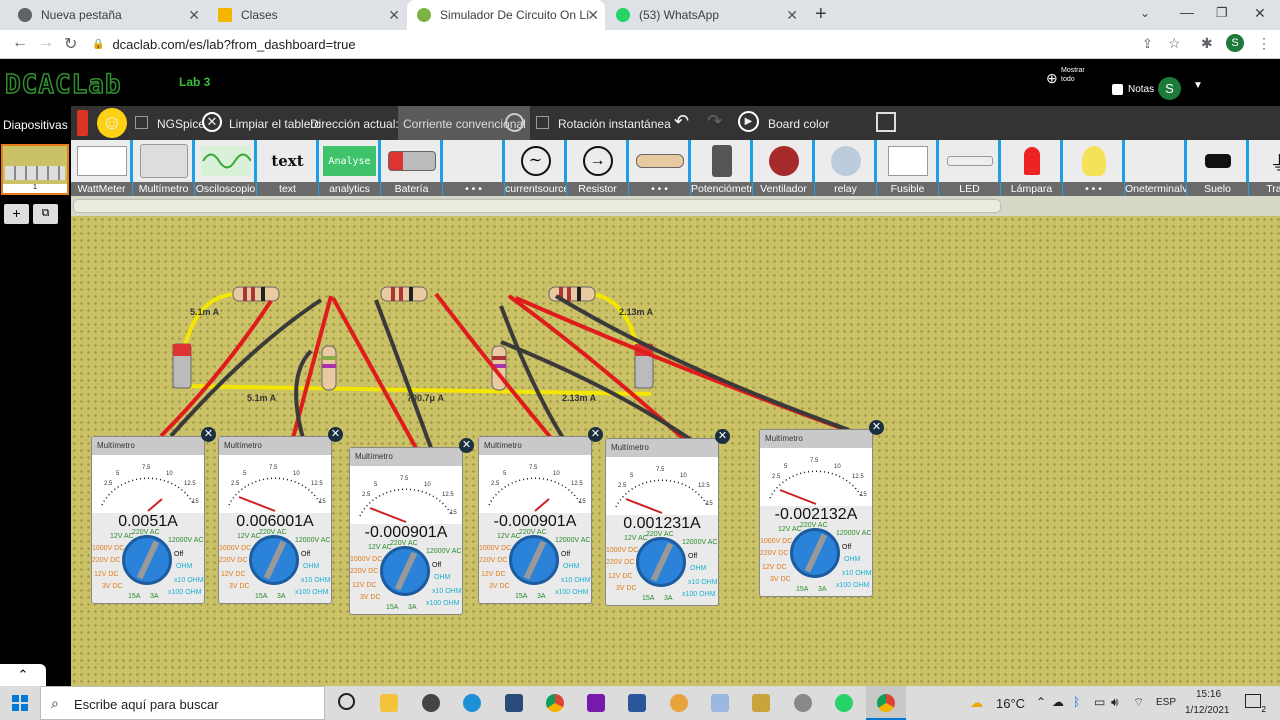 Image resolution: width=1280 pixels, height=720 pixels. What do you see at coordinates (1058, 702) in the screenshot?
I see `onedrive-icon: ☁` at bounding box center [1058, 702].